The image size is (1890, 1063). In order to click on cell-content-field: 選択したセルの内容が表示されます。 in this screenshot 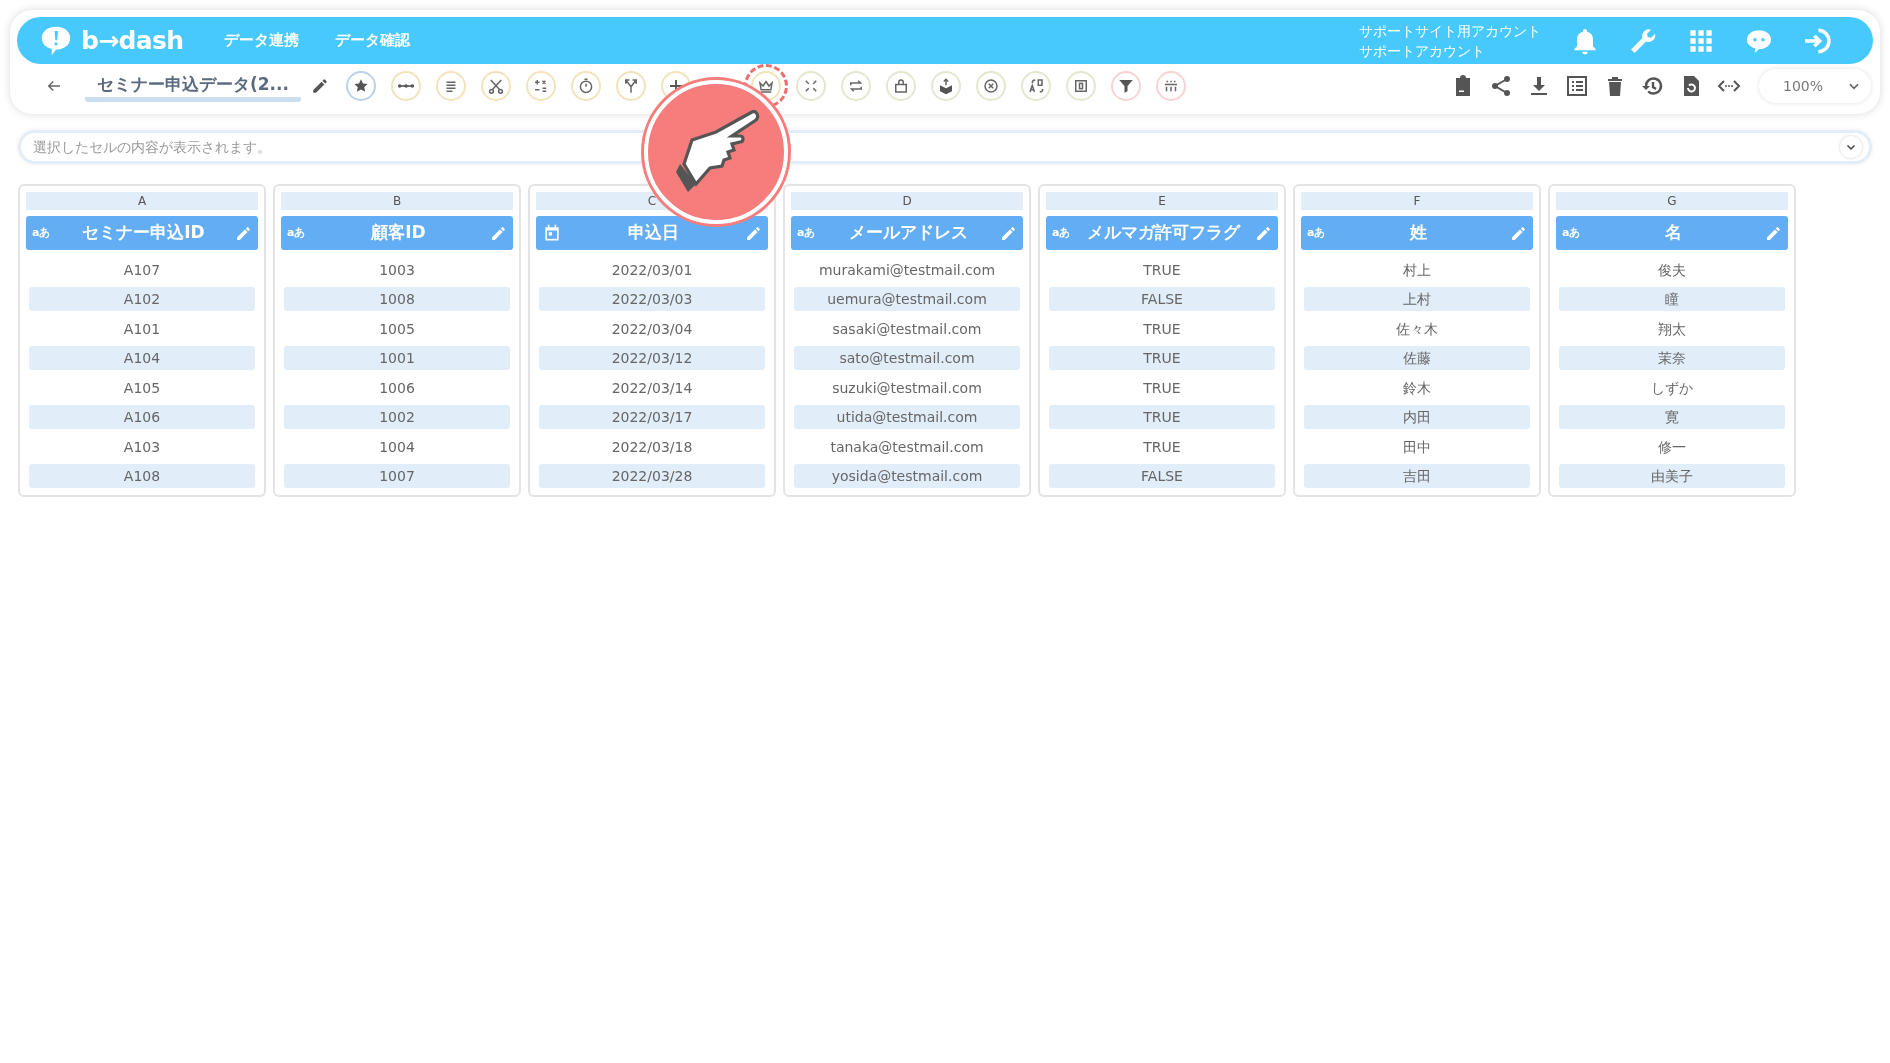, I will do `click(945, 147)`.